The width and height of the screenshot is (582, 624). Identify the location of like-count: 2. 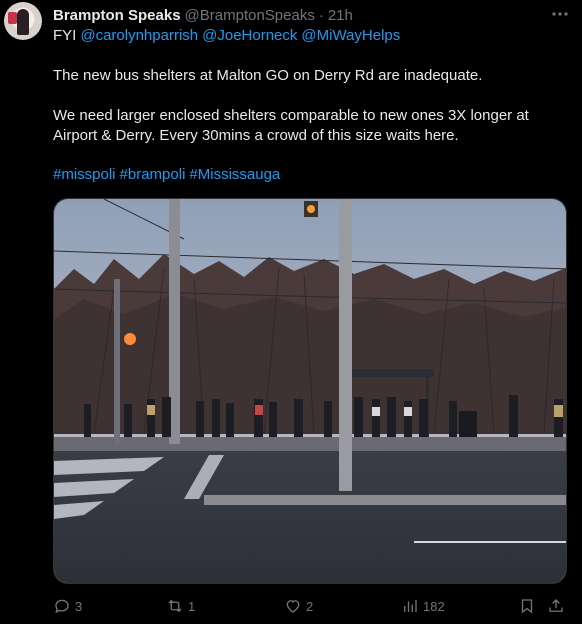
(310, 606).